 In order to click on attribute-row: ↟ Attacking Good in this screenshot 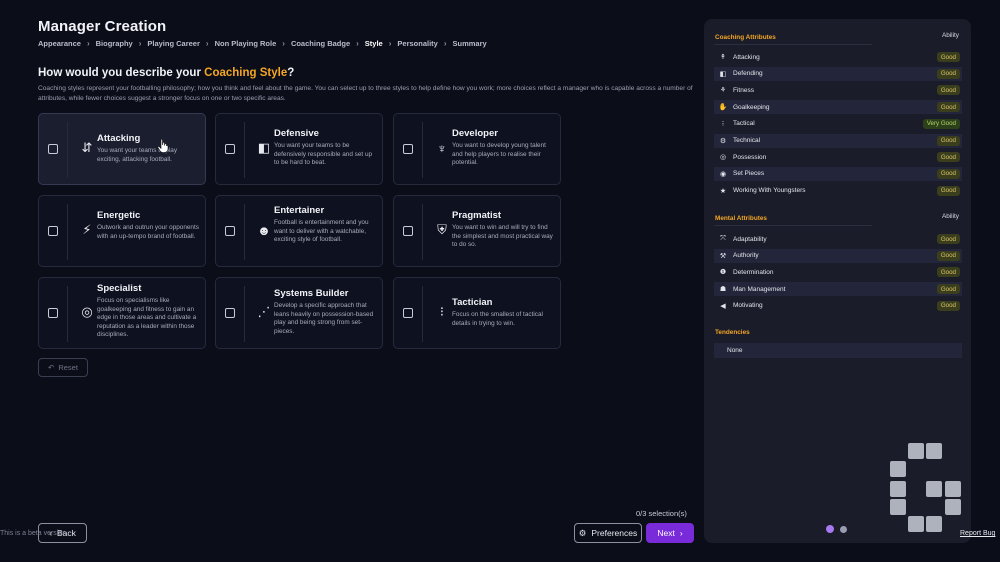, I will do `click(838, 57)`.